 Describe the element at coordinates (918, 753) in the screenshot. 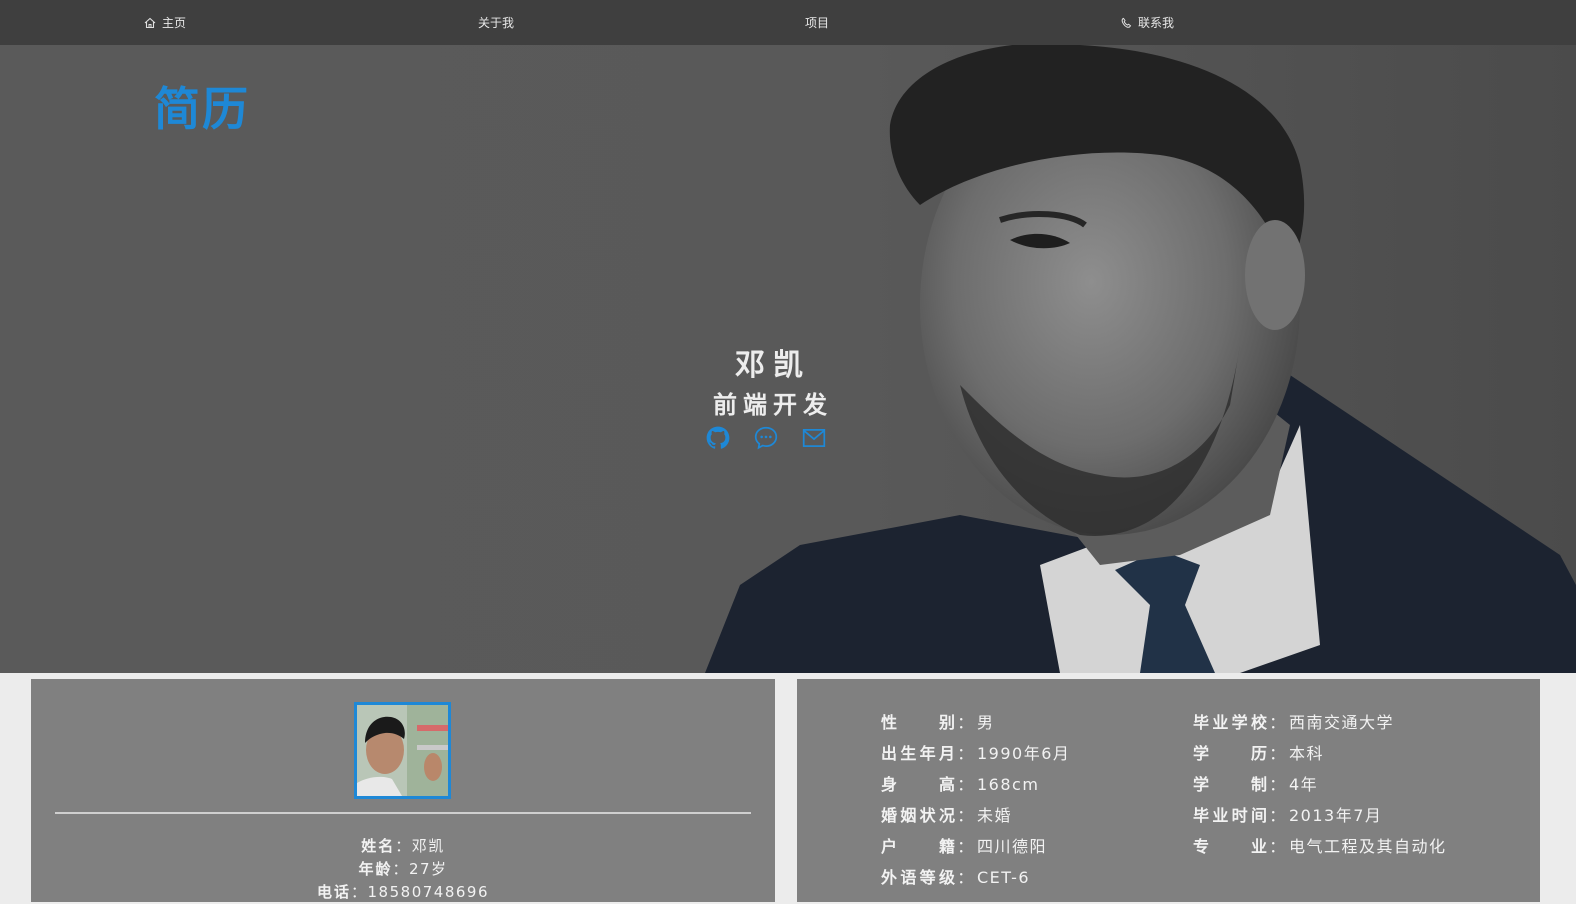

I see `detail-label: 出生年月` at that location.